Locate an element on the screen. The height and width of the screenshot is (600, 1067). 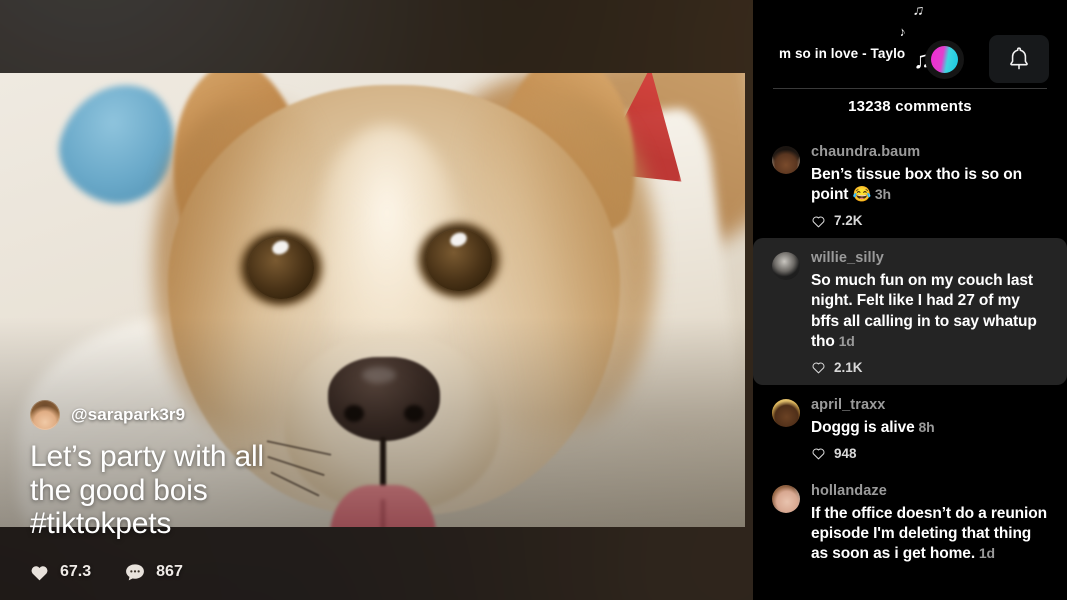
comment-username: willie_silly is located at coordinates (929, 258).